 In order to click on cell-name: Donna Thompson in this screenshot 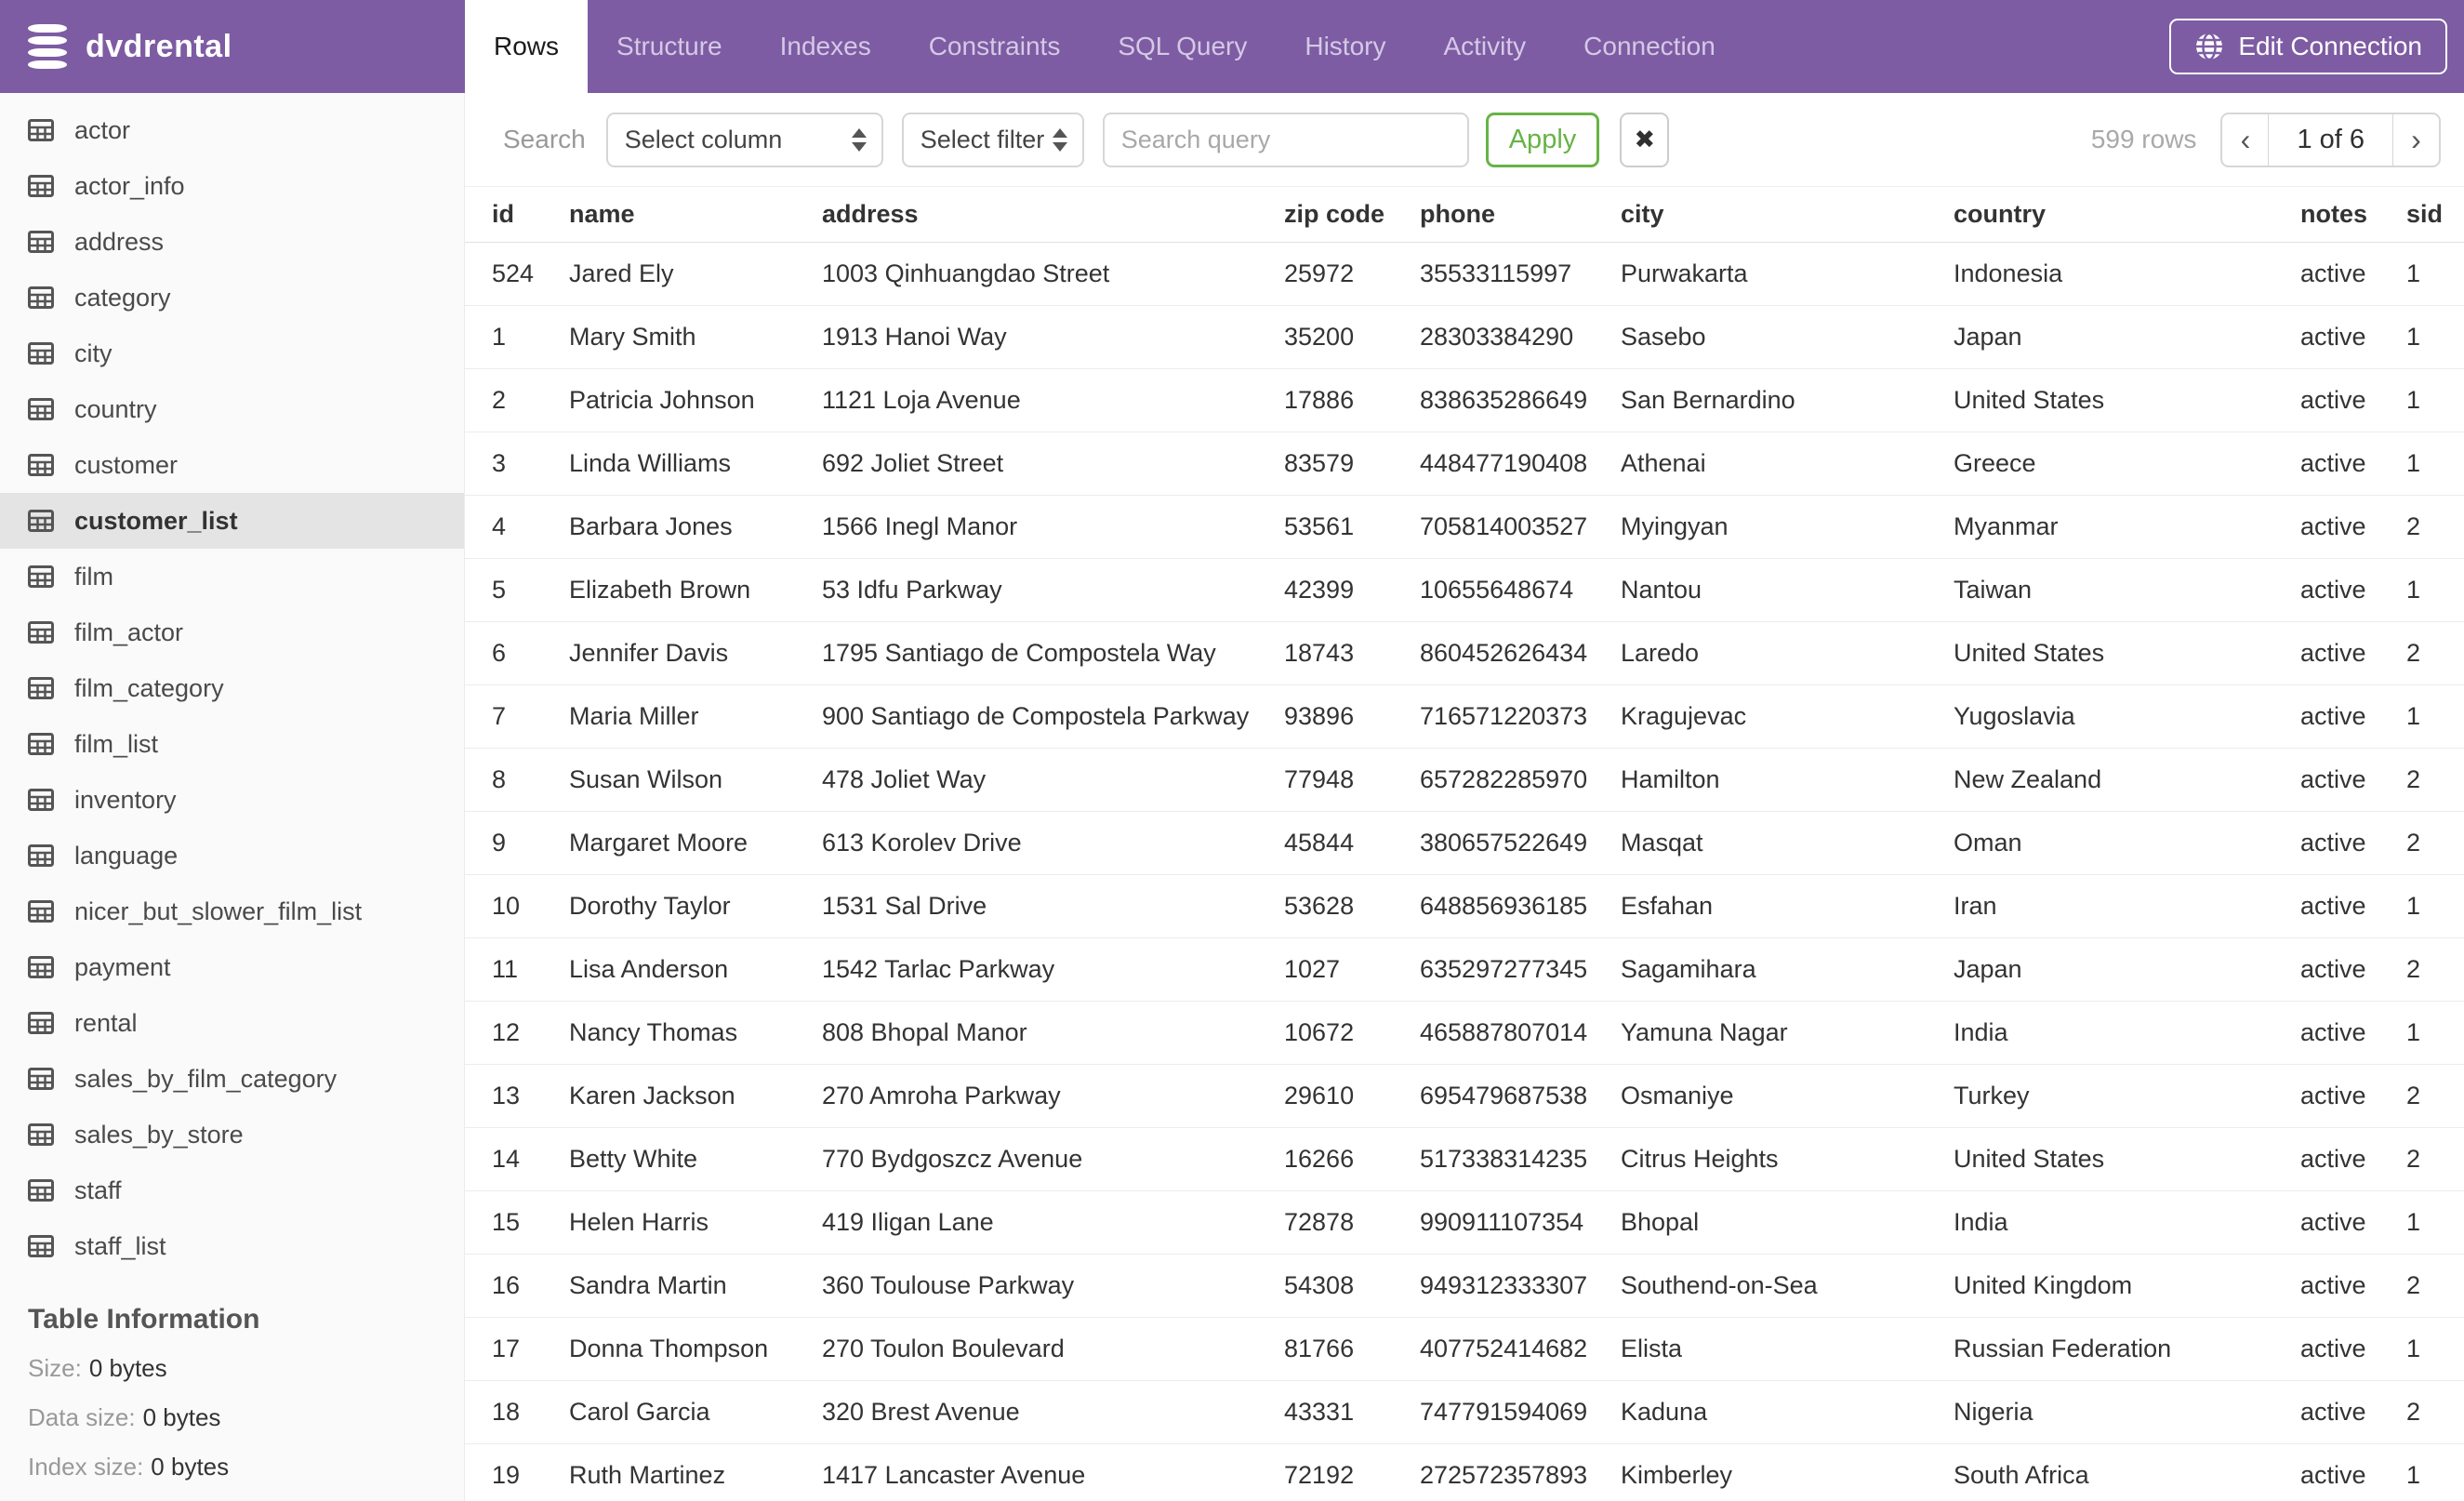, I will do `click(695, 1349)`.